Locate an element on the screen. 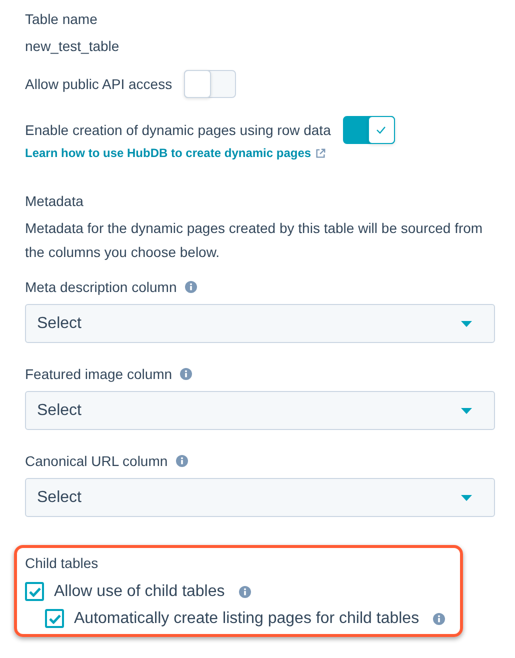 The image size is (515, 658). external-link-icon is located at coordinates (320, 153).